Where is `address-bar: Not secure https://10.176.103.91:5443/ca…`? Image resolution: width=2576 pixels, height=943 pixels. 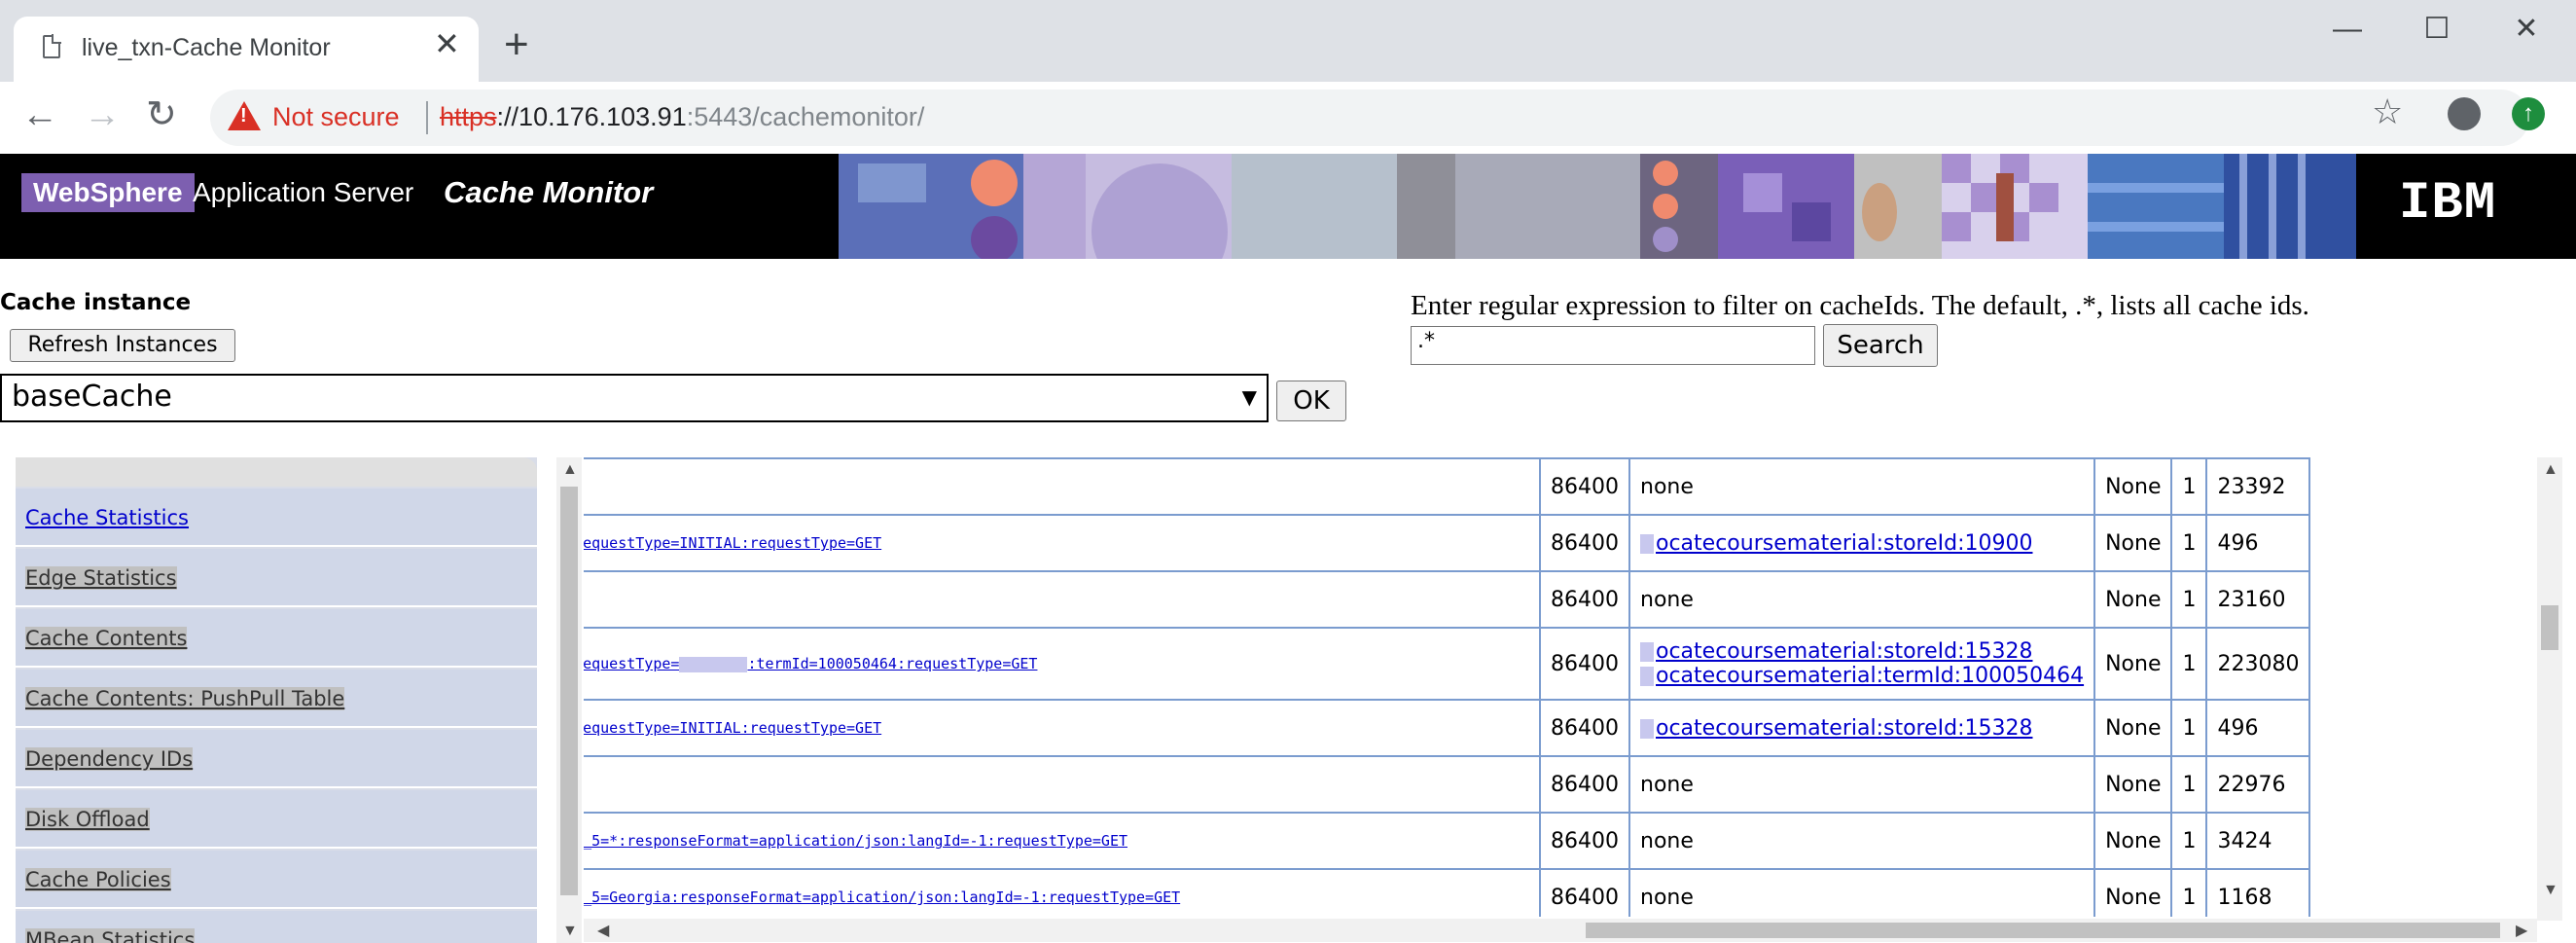 address-bar: Not secure https://10.176.103.91:5443/ca… is located at coordinates (1369, 118).